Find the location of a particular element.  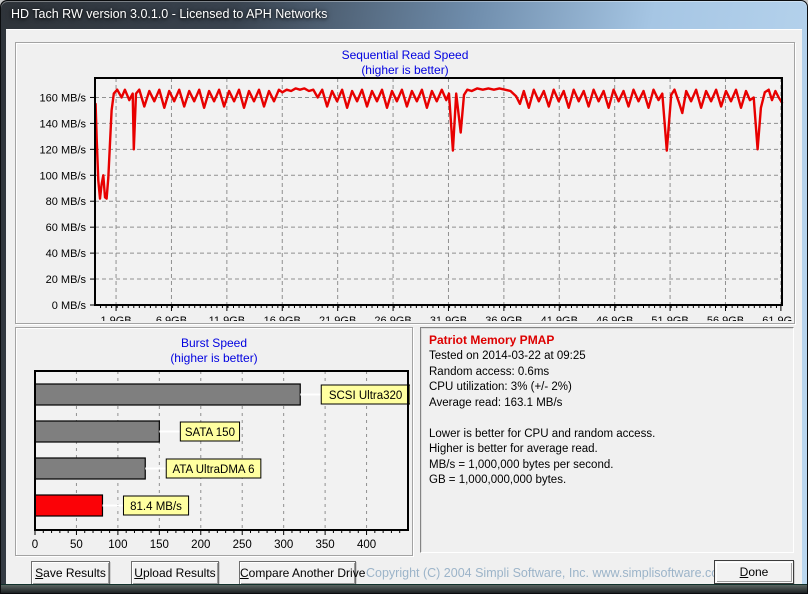

svg-text: 11.9GB is located at coordinates (227, 318).